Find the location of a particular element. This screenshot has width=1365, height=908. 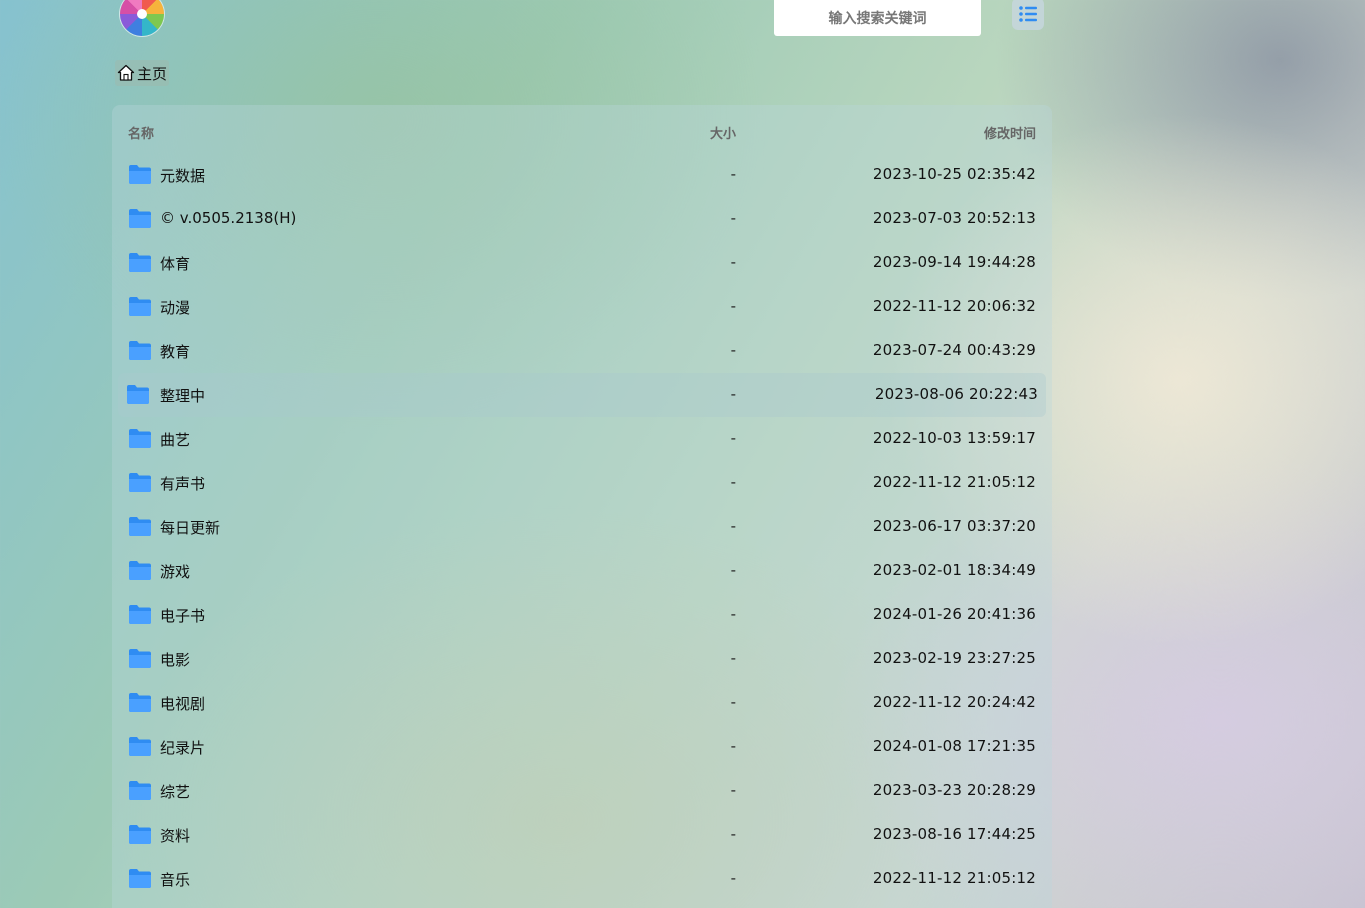

file-mtime: 2023-02-19 23:27:25 is located at coordinates (954, 658).